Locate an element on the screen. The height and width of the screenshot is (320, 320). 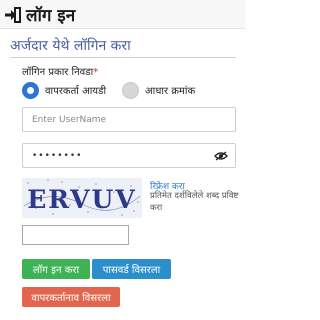
login-type-label: लॉगिन प्रकार निवडा* is located at coordinates (60, 71).